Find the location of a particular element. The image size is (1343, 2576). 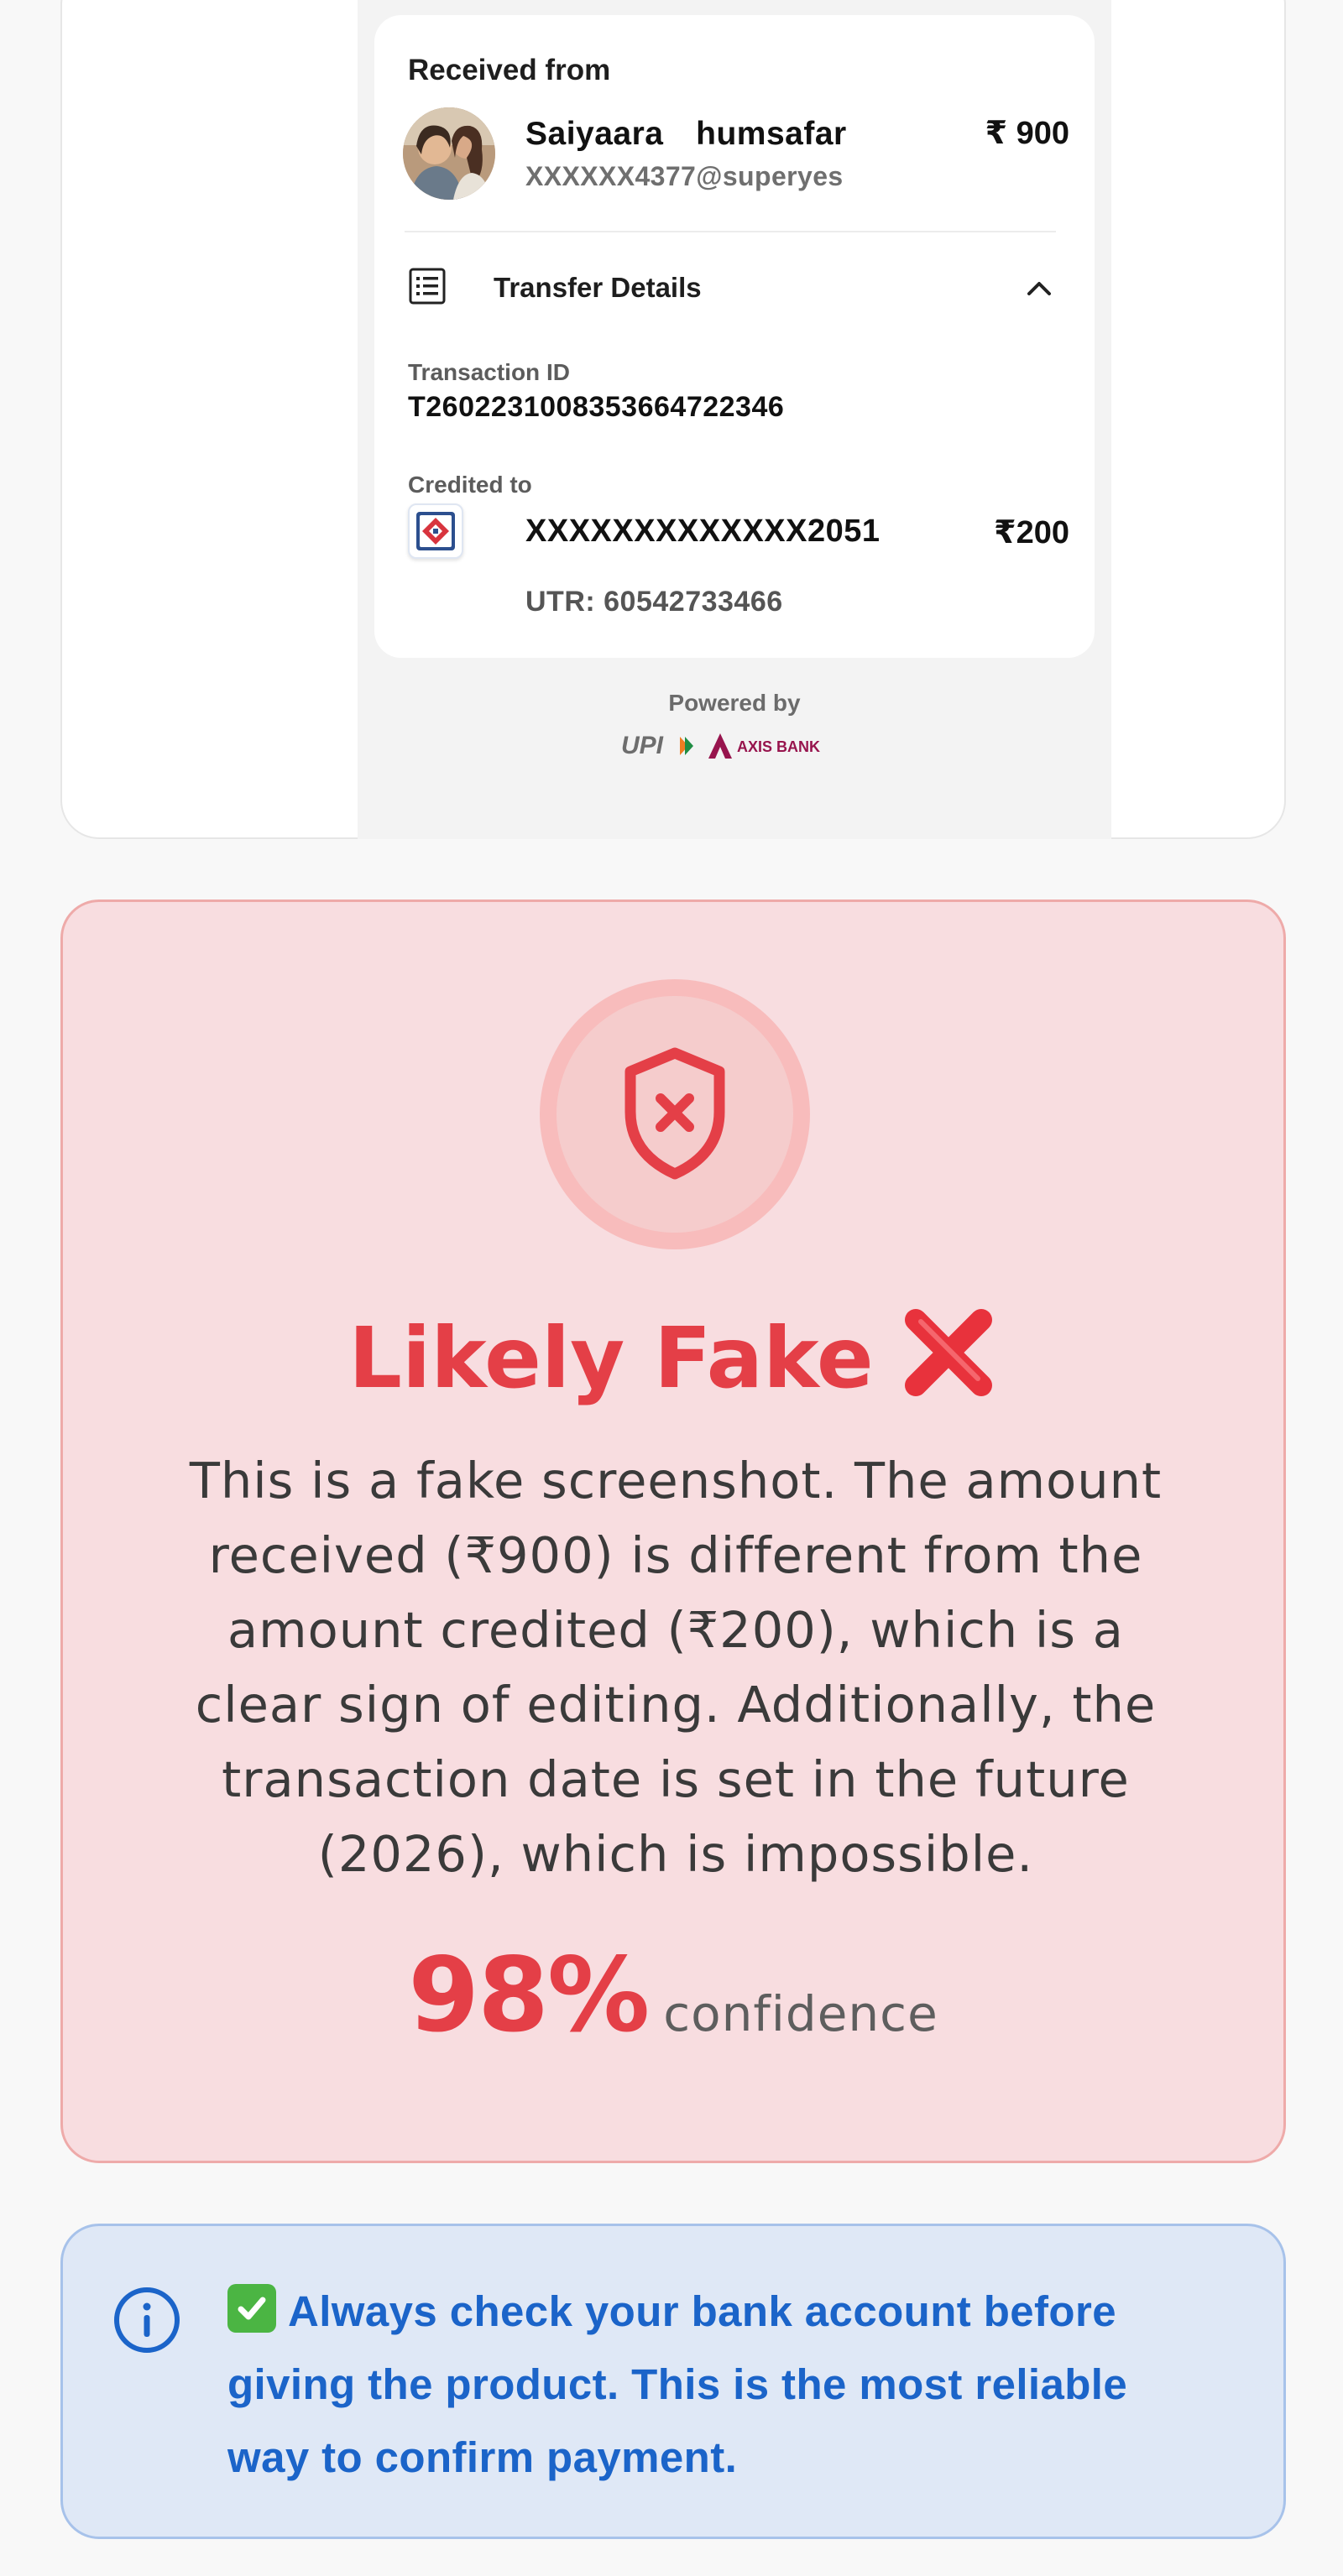

divider is located at coordinates (730, 231).